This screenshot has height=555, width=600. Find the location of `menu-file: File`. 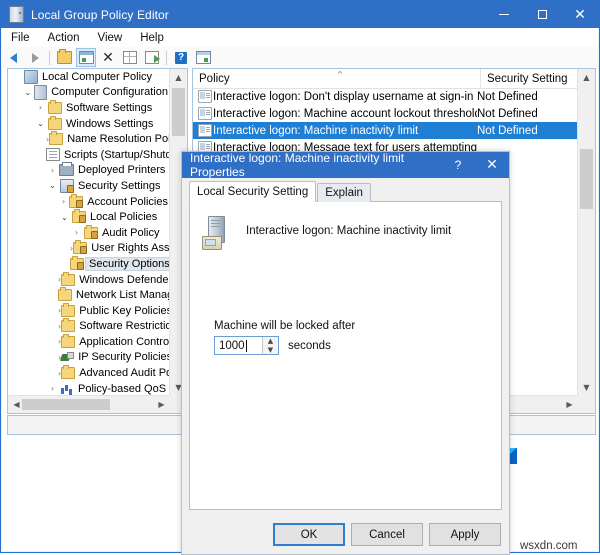

menu-file: File is located at coordinates (20, 38).